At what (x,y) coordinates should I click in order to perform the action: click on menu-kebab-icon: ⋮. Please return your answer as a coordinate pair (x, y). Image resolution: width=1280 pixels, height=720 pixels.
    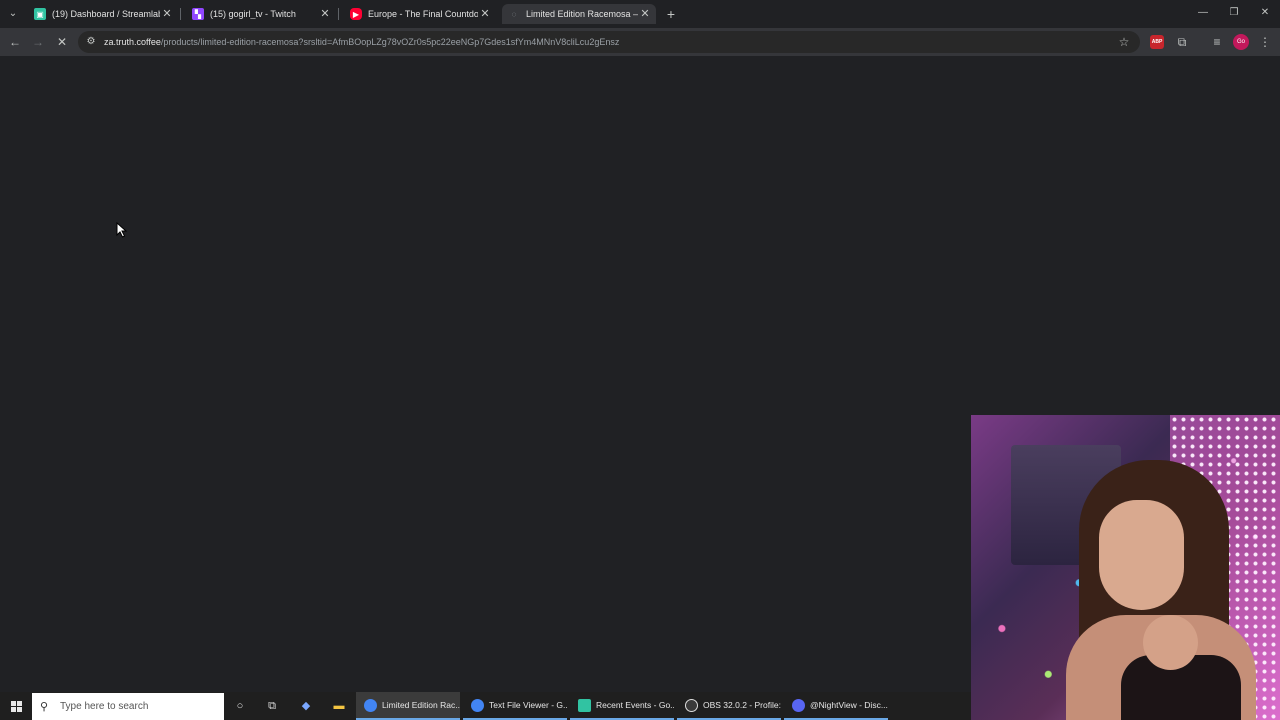
    Looking at the image, I should click on (1265, 42).